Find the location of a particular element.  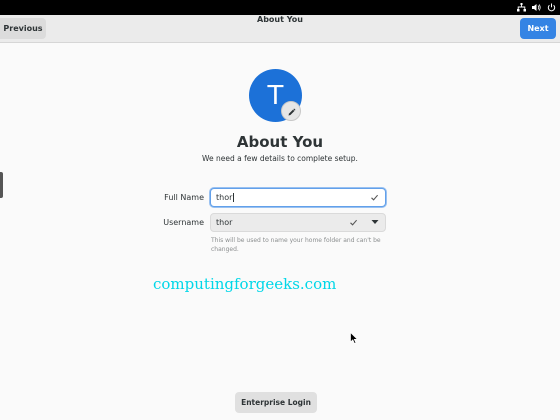

volume-icon is located at coordinates (536, 7).